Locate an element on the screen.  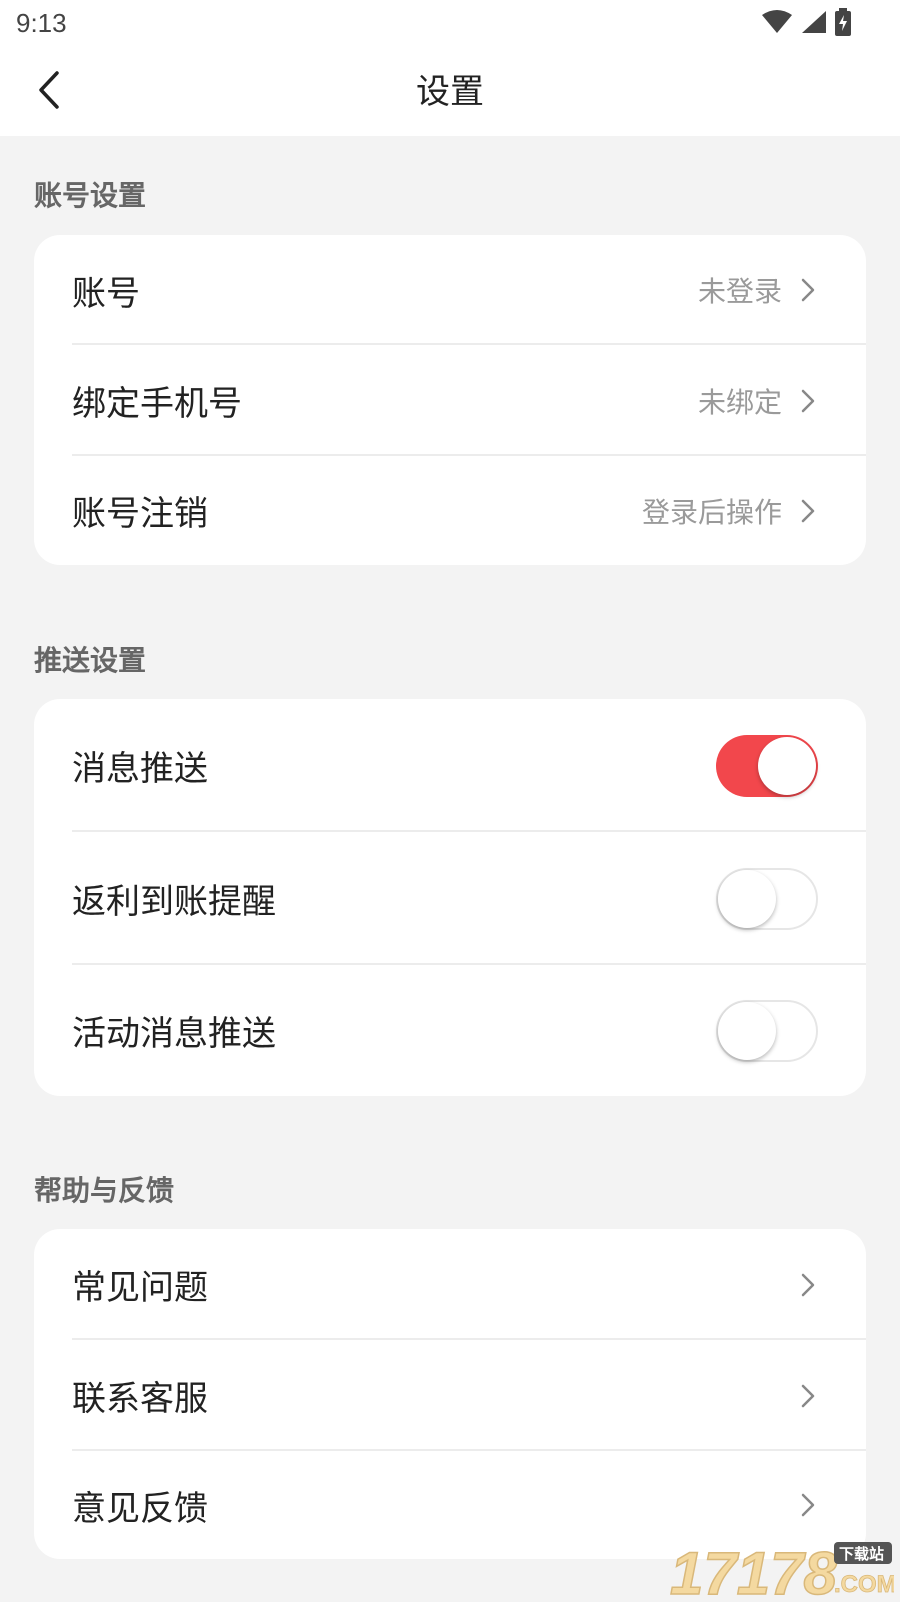
rebate-reminder-row: 返利到账提醒 is located at coordinates (450, 898).